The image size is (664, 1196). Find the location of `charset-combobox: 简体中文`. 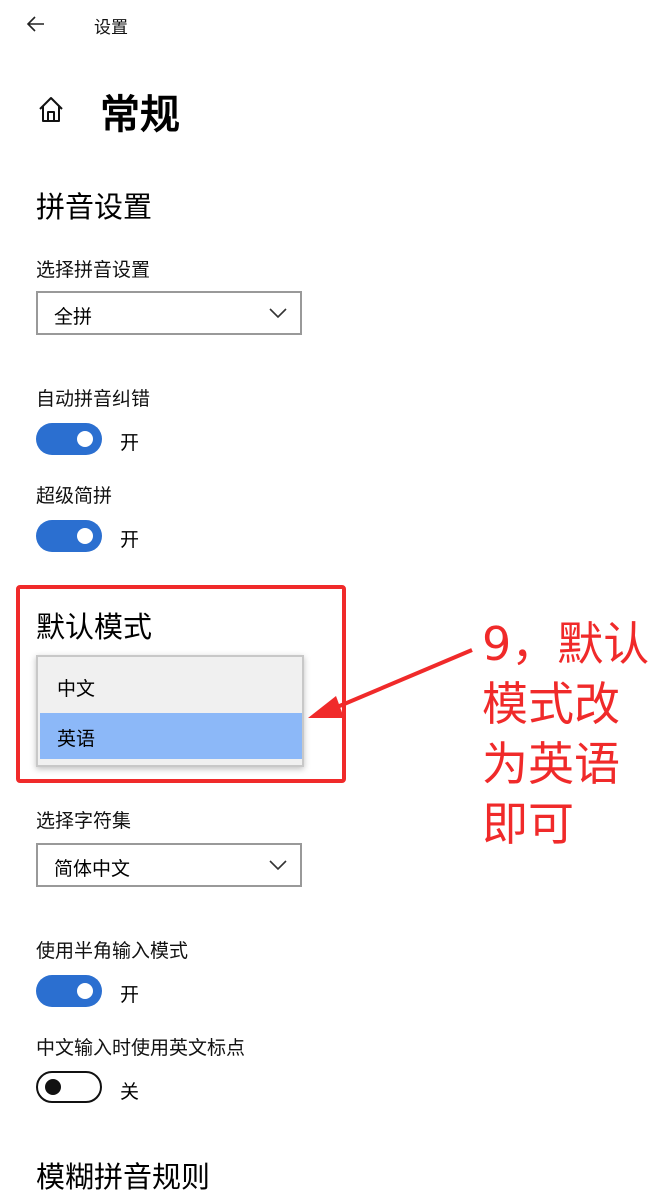

charset-combobox: 简体中文 is located at coordinates (169, 865).